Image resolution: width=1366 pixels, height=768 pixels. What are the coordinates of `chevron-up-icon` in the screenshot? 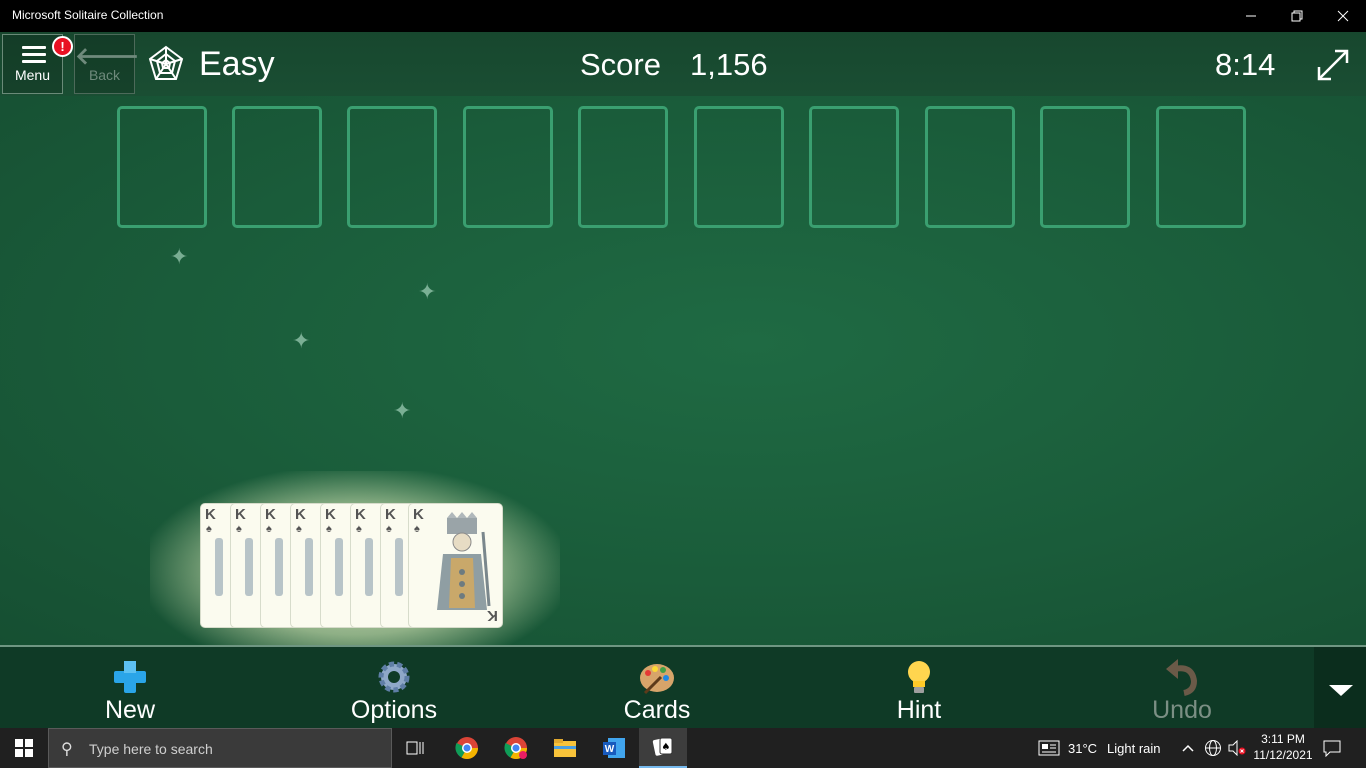 It's located at (1188, 748).